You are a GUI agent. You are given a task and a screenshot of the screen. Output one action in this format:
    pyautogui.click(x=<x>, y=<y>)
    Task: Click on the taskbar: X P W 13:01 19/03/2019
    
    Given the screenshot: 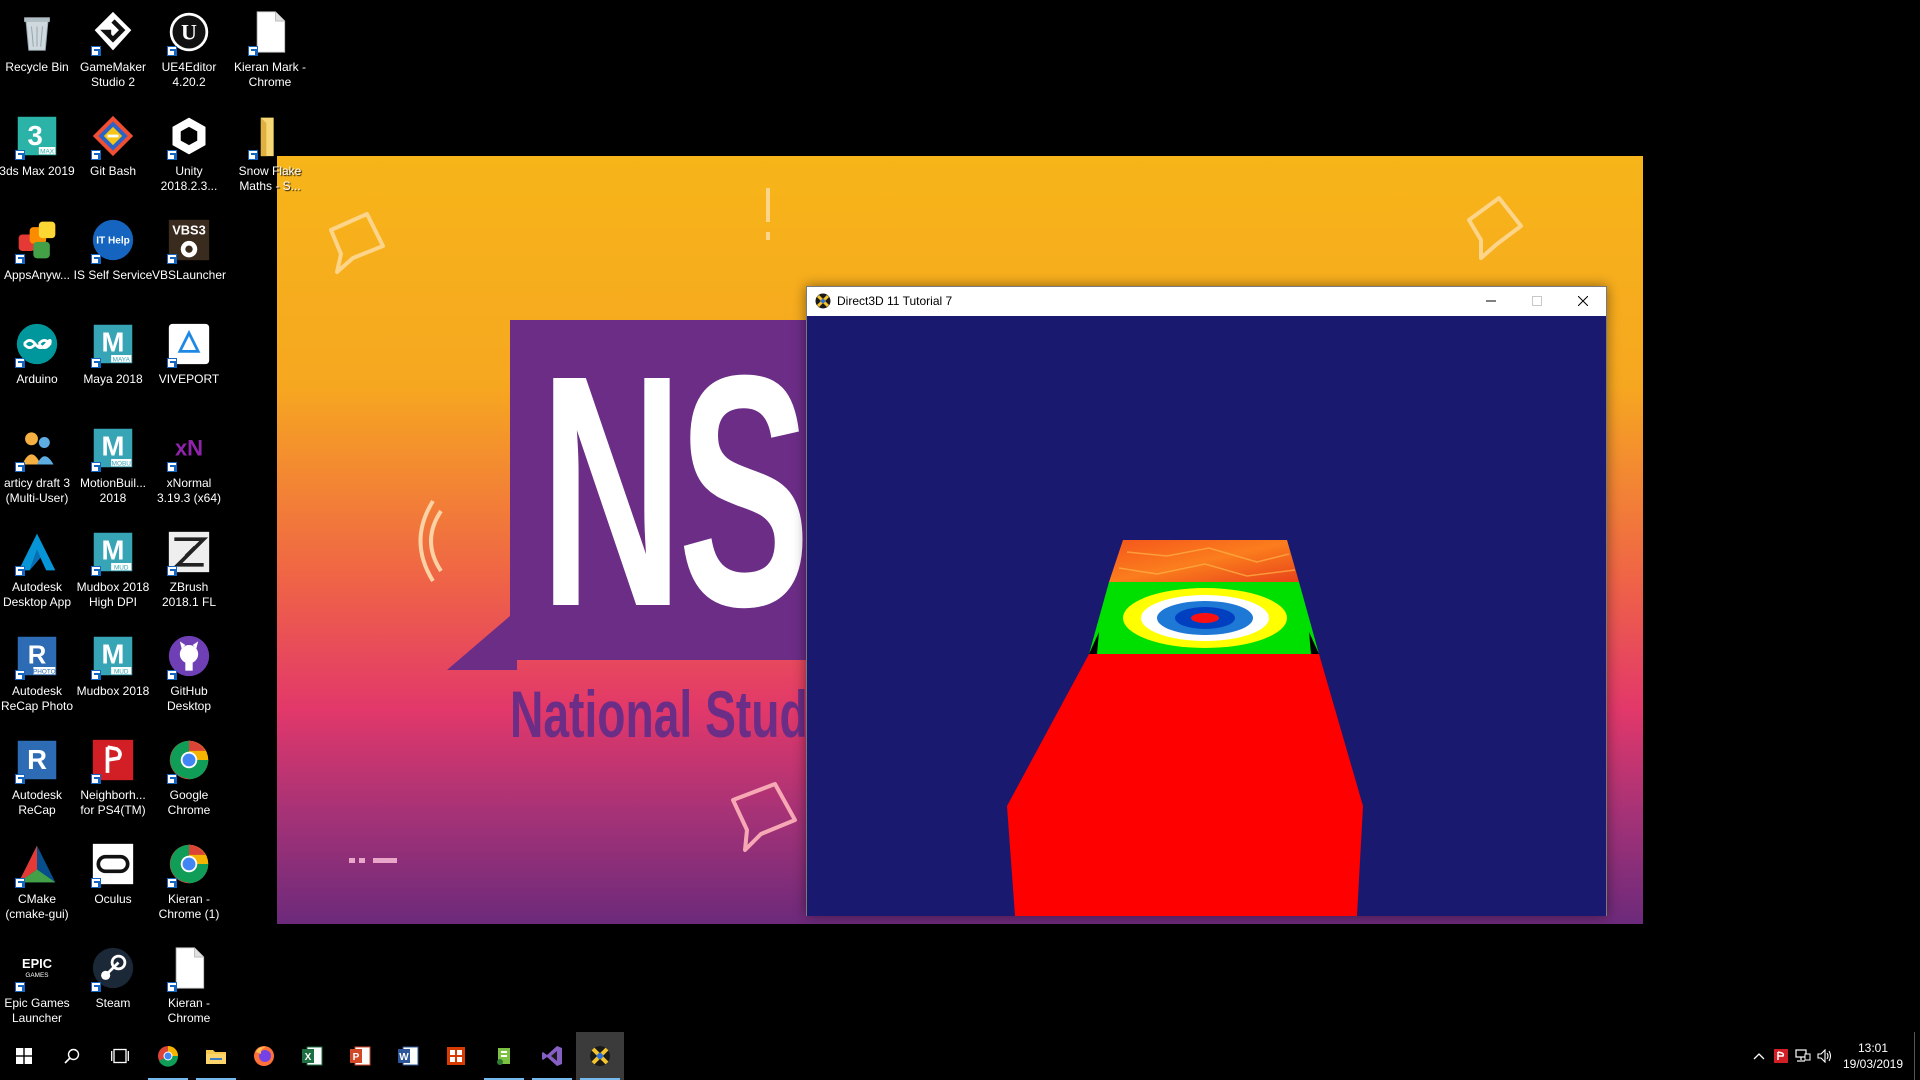 What is the action you would take?
    pyautogui.click(x=960, y=1056)
    